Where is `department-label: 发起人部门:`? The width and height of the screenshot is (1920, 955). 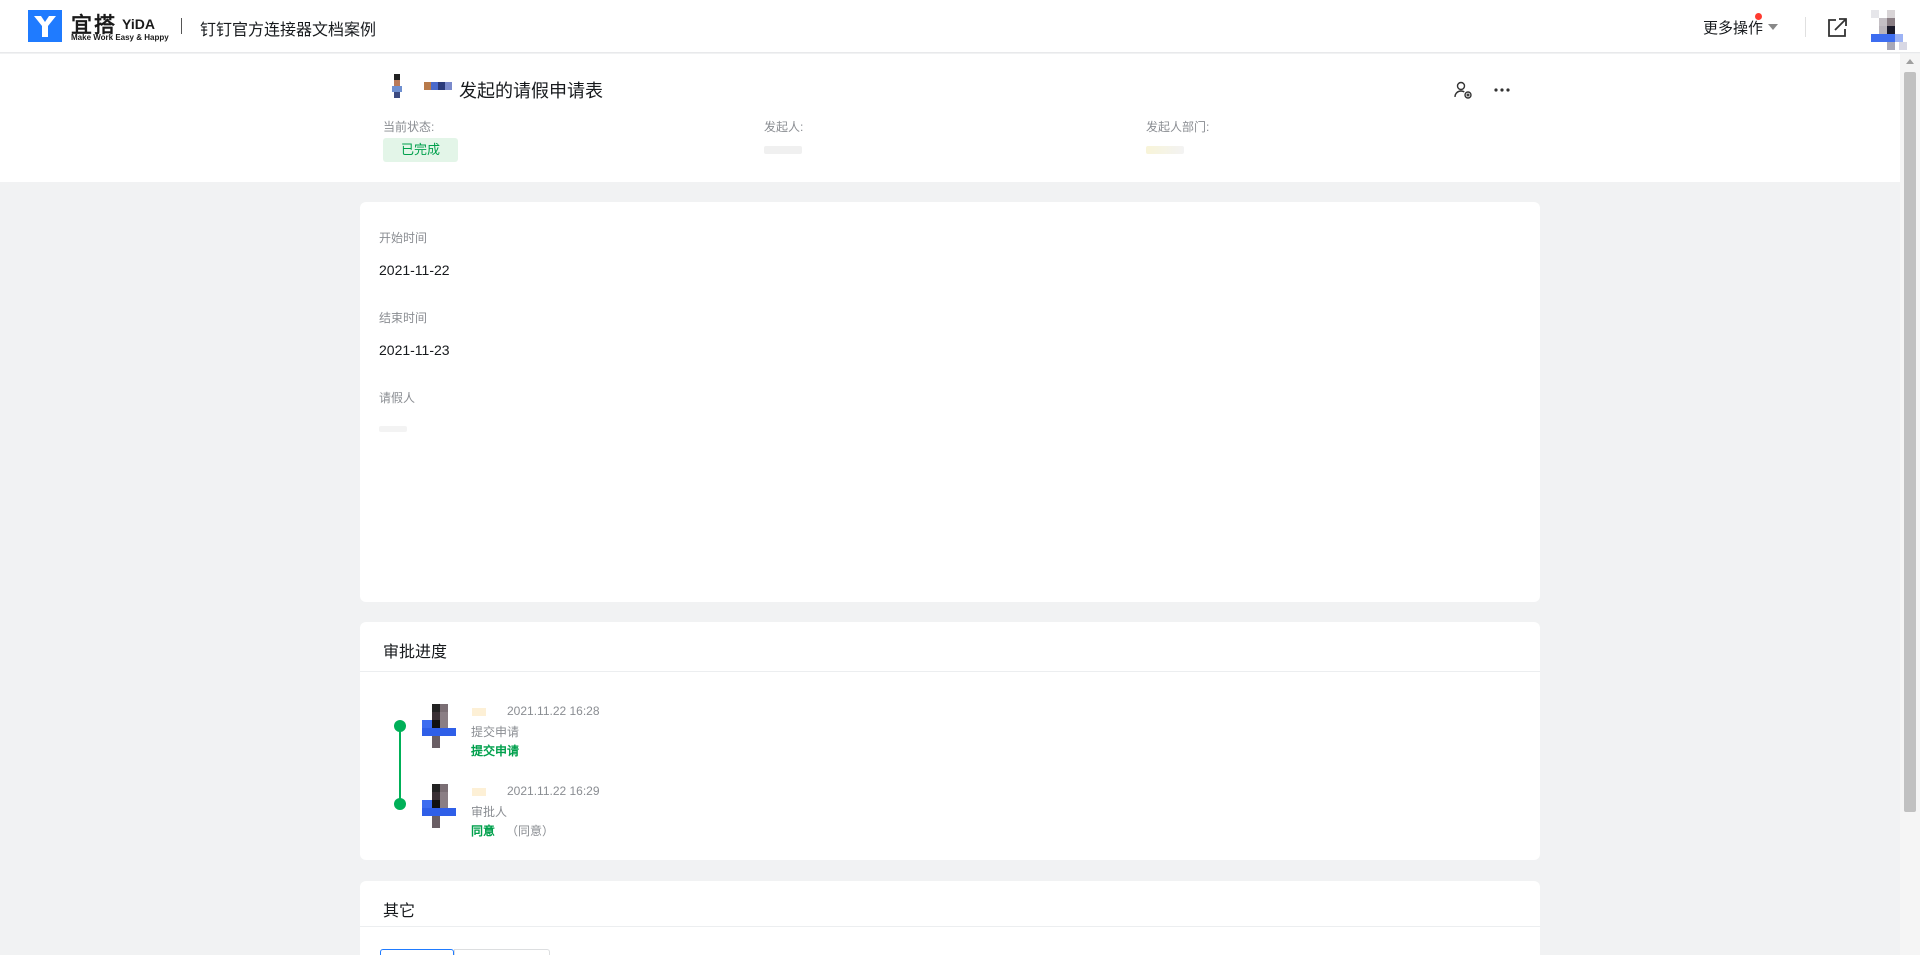
department-label: 发起人部门: is located at coordinates (1178, 127).